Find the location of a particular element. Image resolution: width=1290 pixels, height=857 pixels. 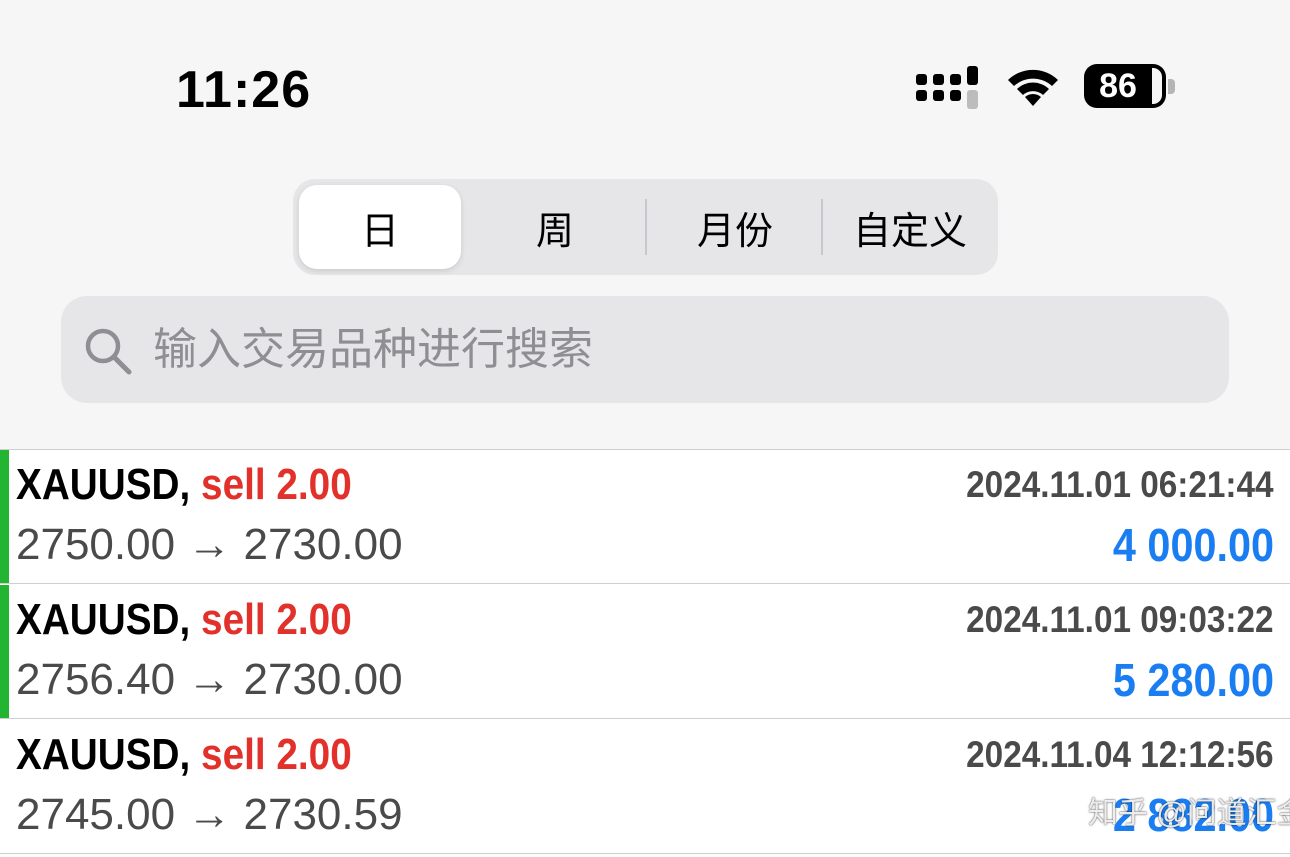

status-time: 11:26 is located at coordinates (244, 90).